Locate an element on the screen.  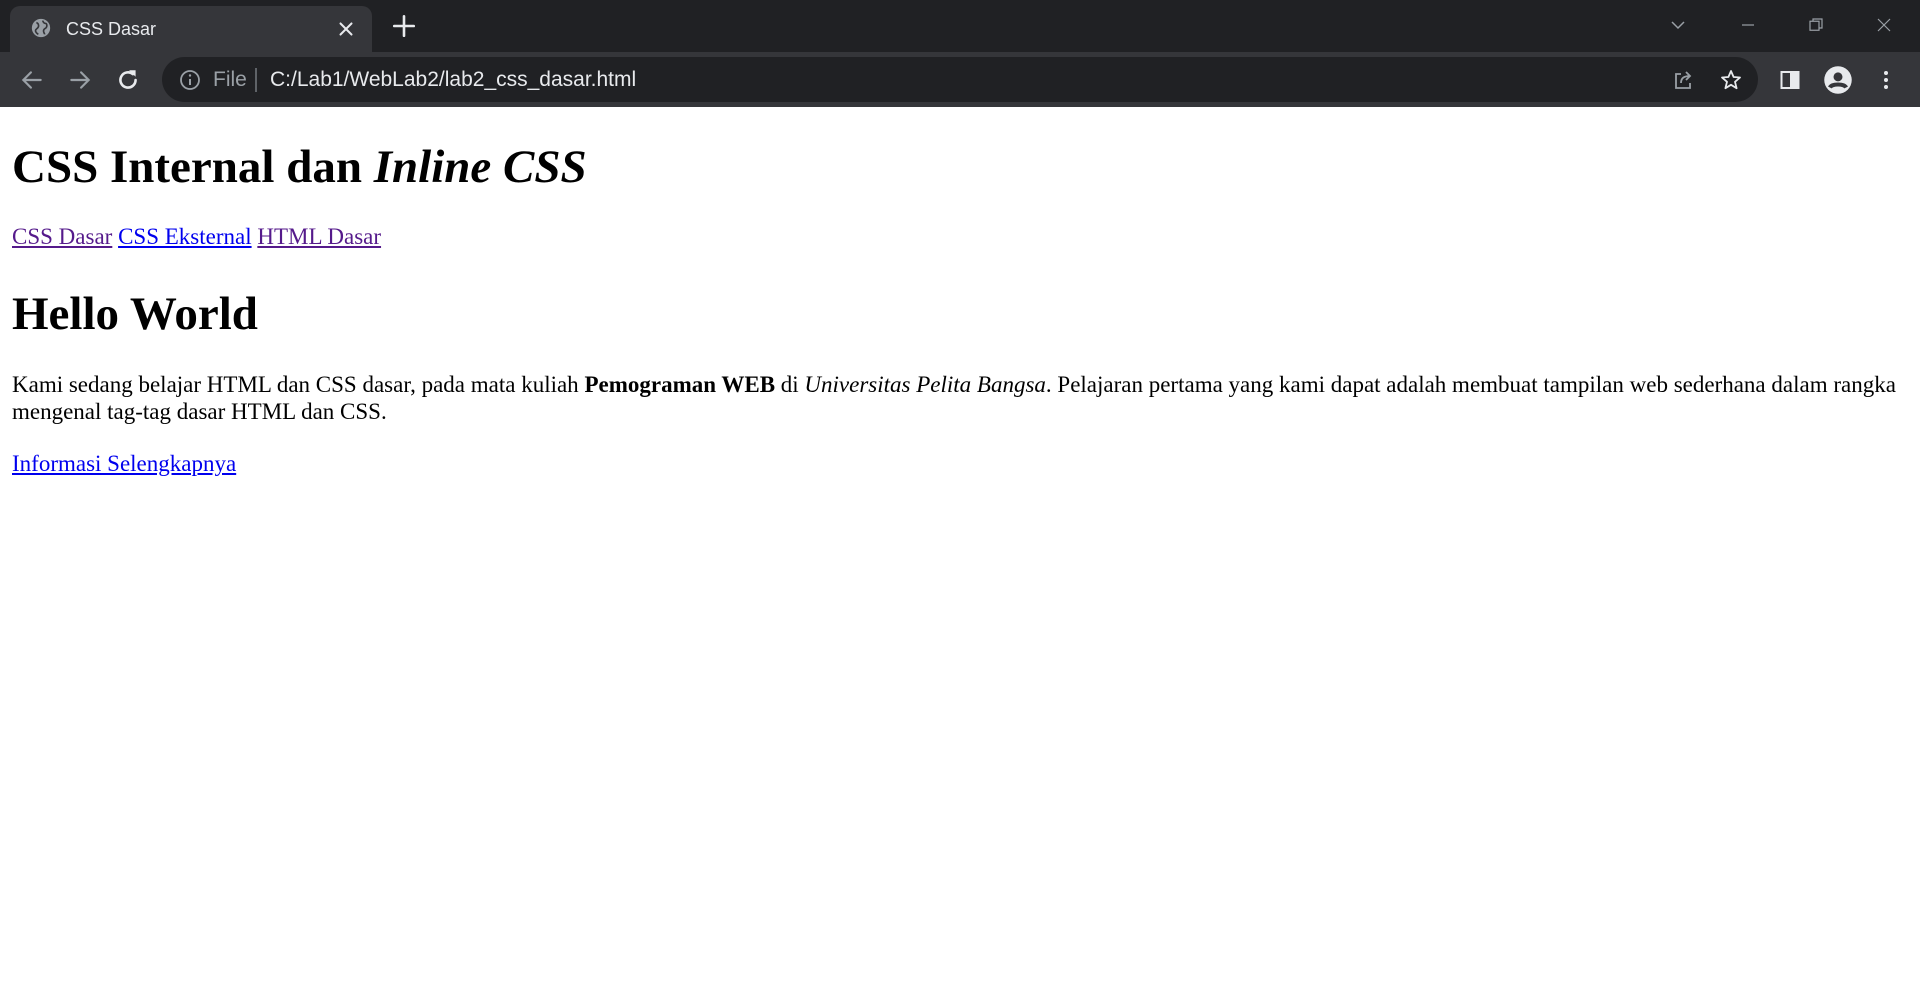
restore-icon is located at coordinates (1816, 25).